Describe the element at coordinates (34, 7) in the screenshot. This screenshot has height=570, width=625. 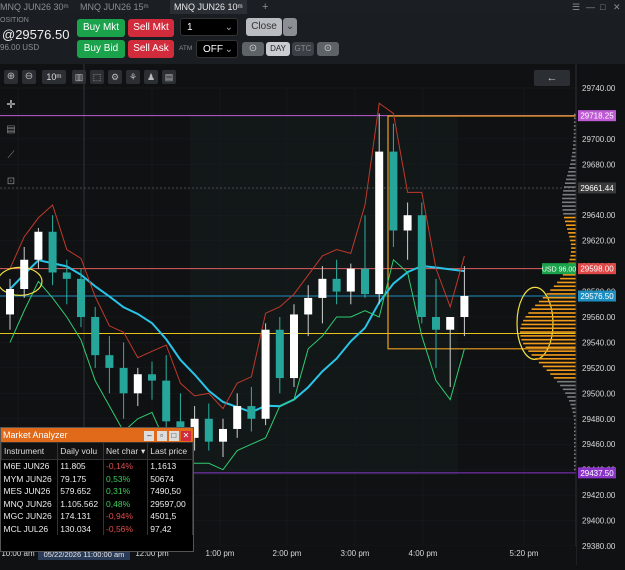
I see `tab-mnq-30m: MNQ JUN26 30ᵐ` at that location.